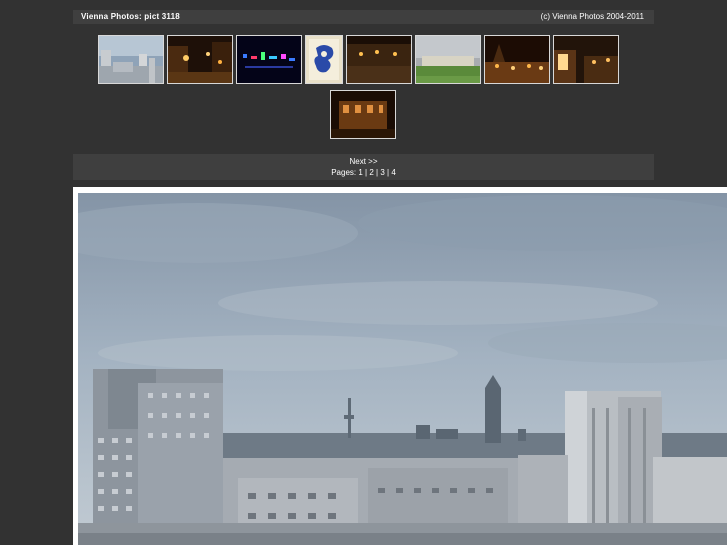 This screenshot has width=727, height=545. I want to click on pages-list: Pages: 1 | 2 | 3 | 4, so click(363, 172).